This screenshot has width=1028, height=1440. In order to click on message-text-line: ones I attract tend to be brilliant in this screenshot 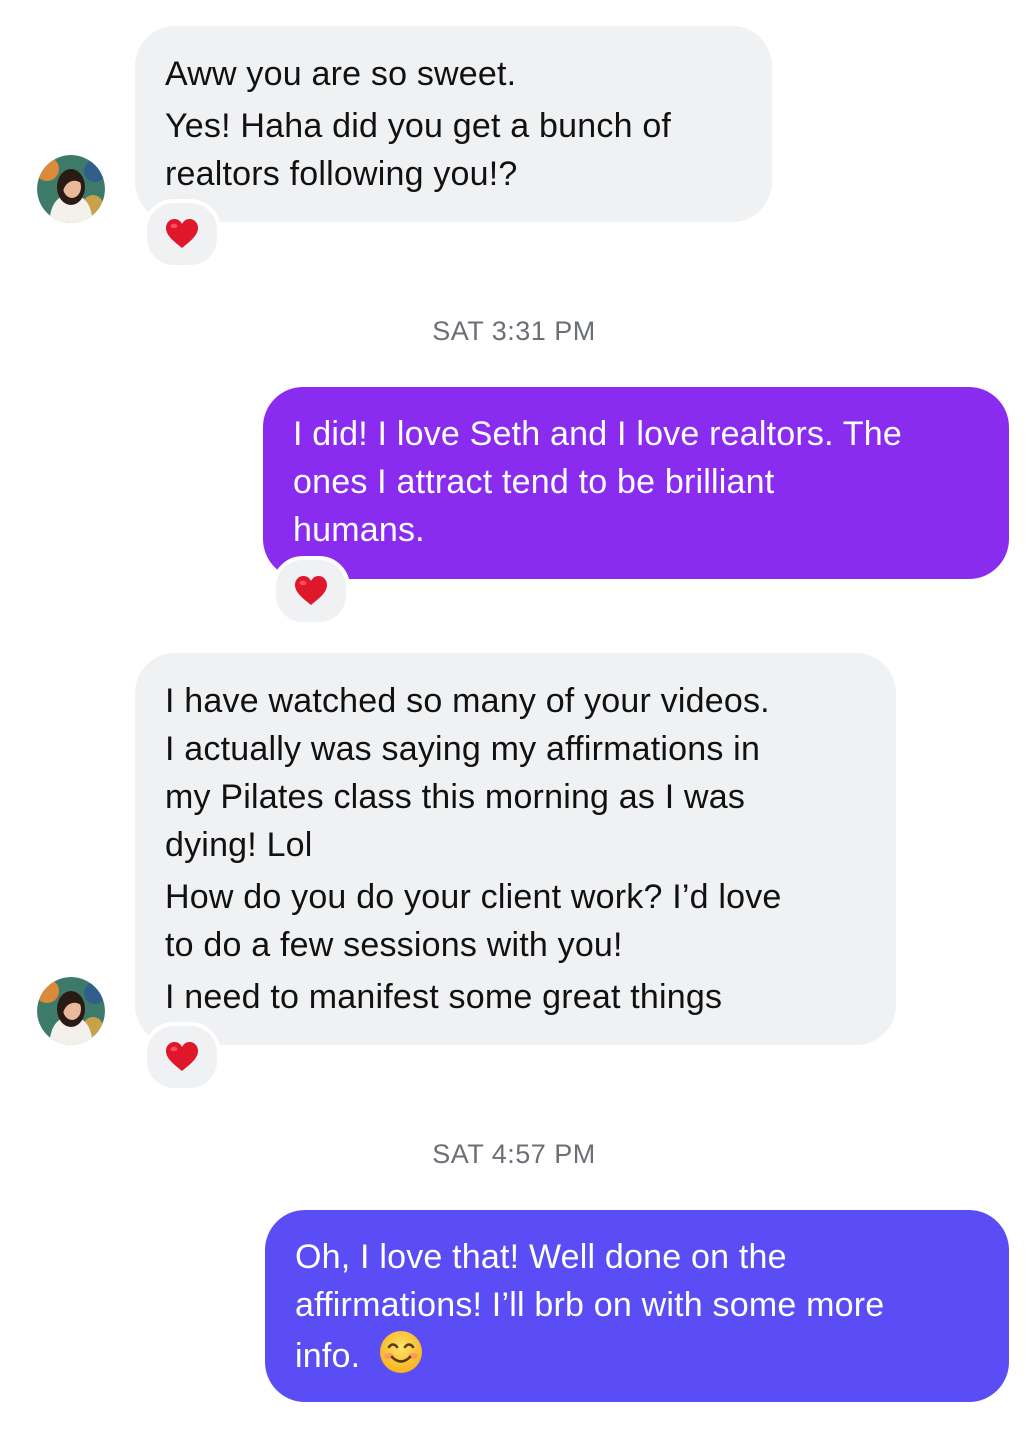, I will do `click(534, 482)`.